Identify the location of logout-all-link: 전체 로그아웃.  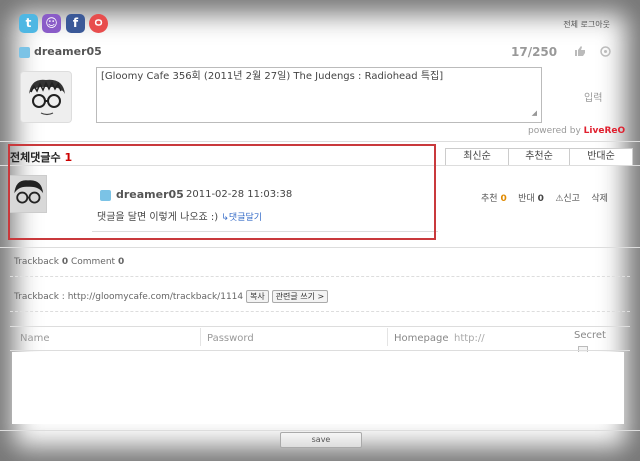
(586, 24).